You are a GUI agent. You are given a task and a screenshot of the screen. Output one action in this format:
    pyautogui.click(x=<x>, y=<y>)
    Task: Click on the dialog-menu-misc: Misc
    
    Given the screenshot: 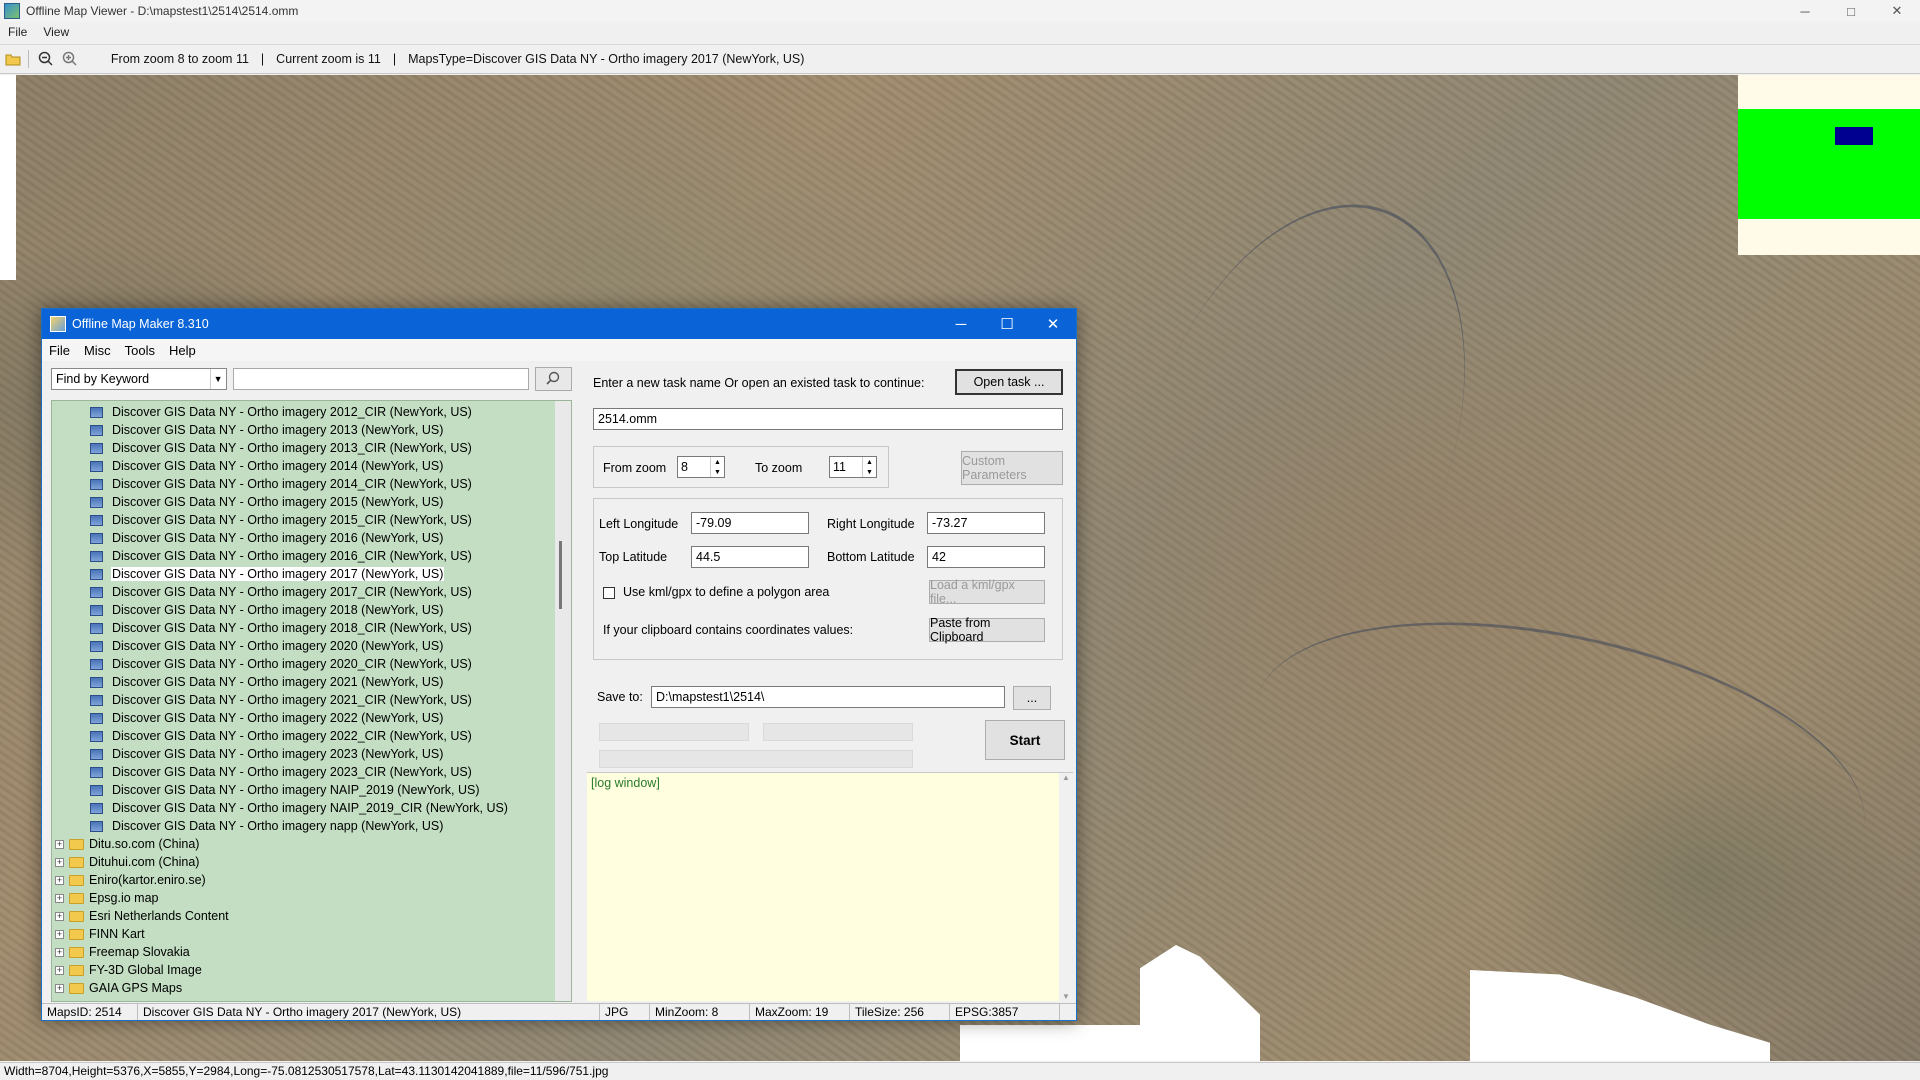 What is the action you would take?
    pyautogui.click(x=97, y=350)
    